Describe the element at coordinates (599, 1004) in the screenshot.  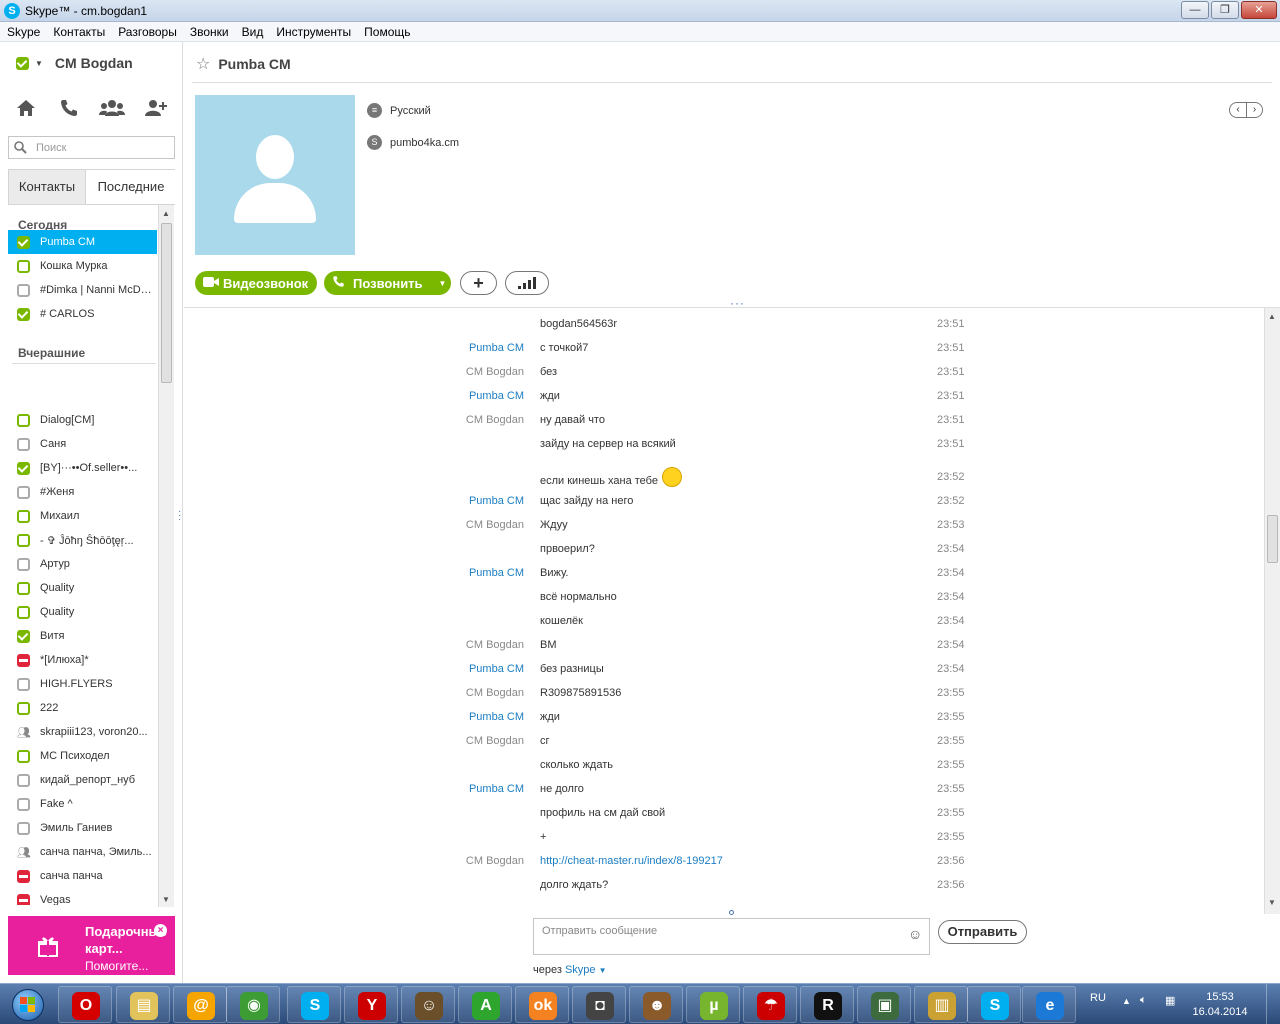
I see `taskbar-app-button: ◘` at that location.